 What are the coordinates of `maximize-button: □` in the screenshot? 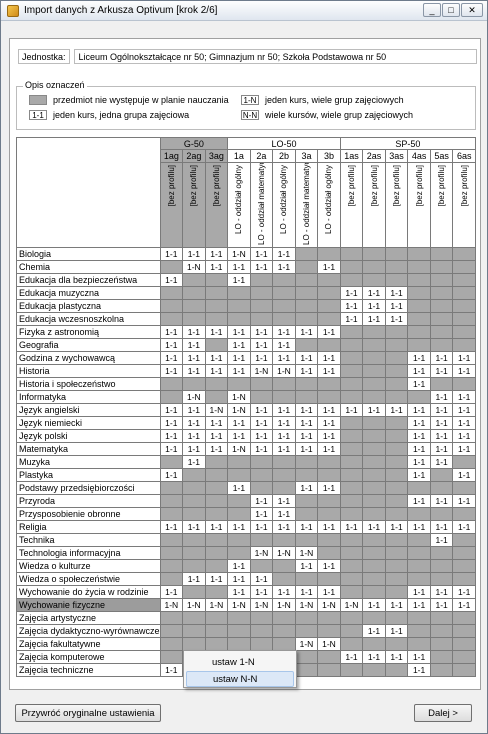 It's located at (451, 10).